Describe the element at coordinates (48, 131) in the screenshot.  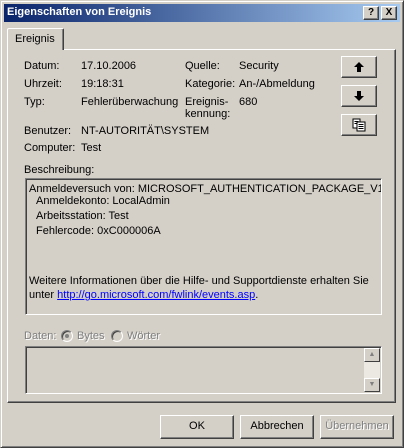
I see `user-label: Benutzer:` at that location.